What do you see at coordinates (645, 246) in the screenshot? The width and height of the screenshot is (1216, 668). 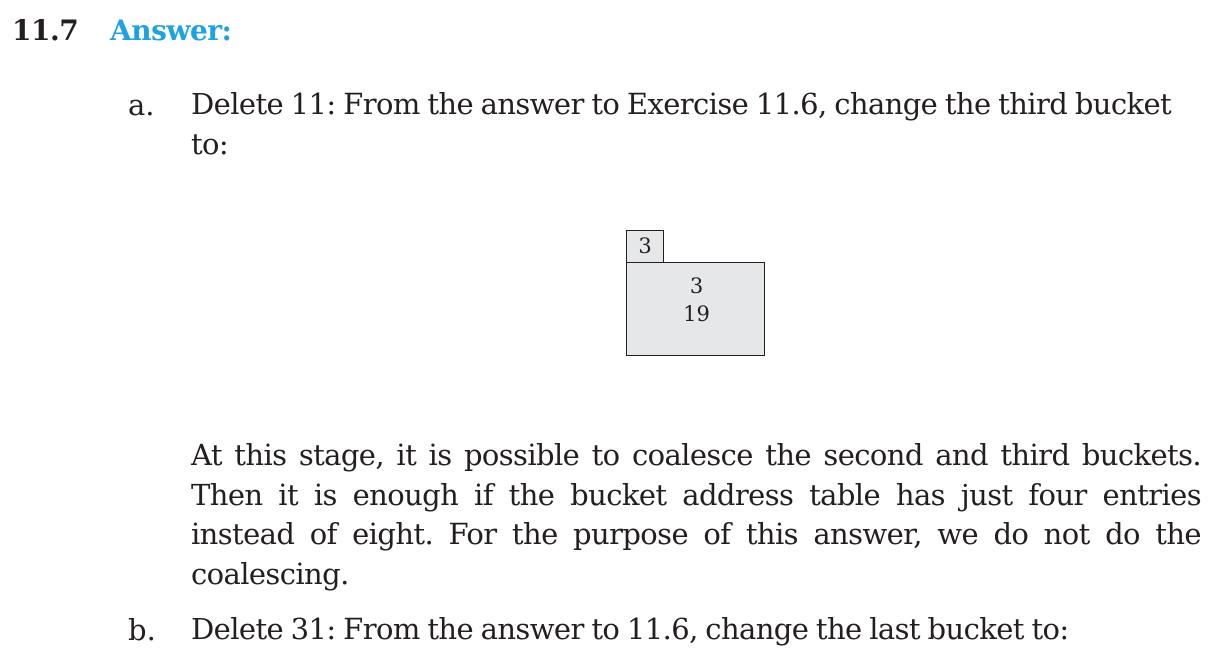 I see `bucket-local-depth: 3` at bounding box center [645, 246].